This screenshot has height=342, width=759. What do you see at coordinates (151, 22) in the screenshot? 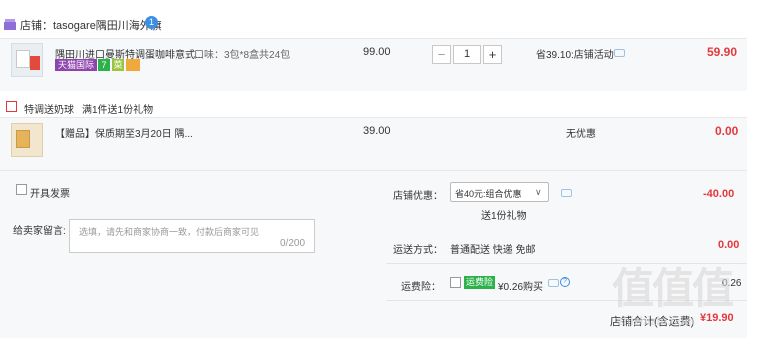
I see `store-badge: 1` at bounding box center [151, 22].